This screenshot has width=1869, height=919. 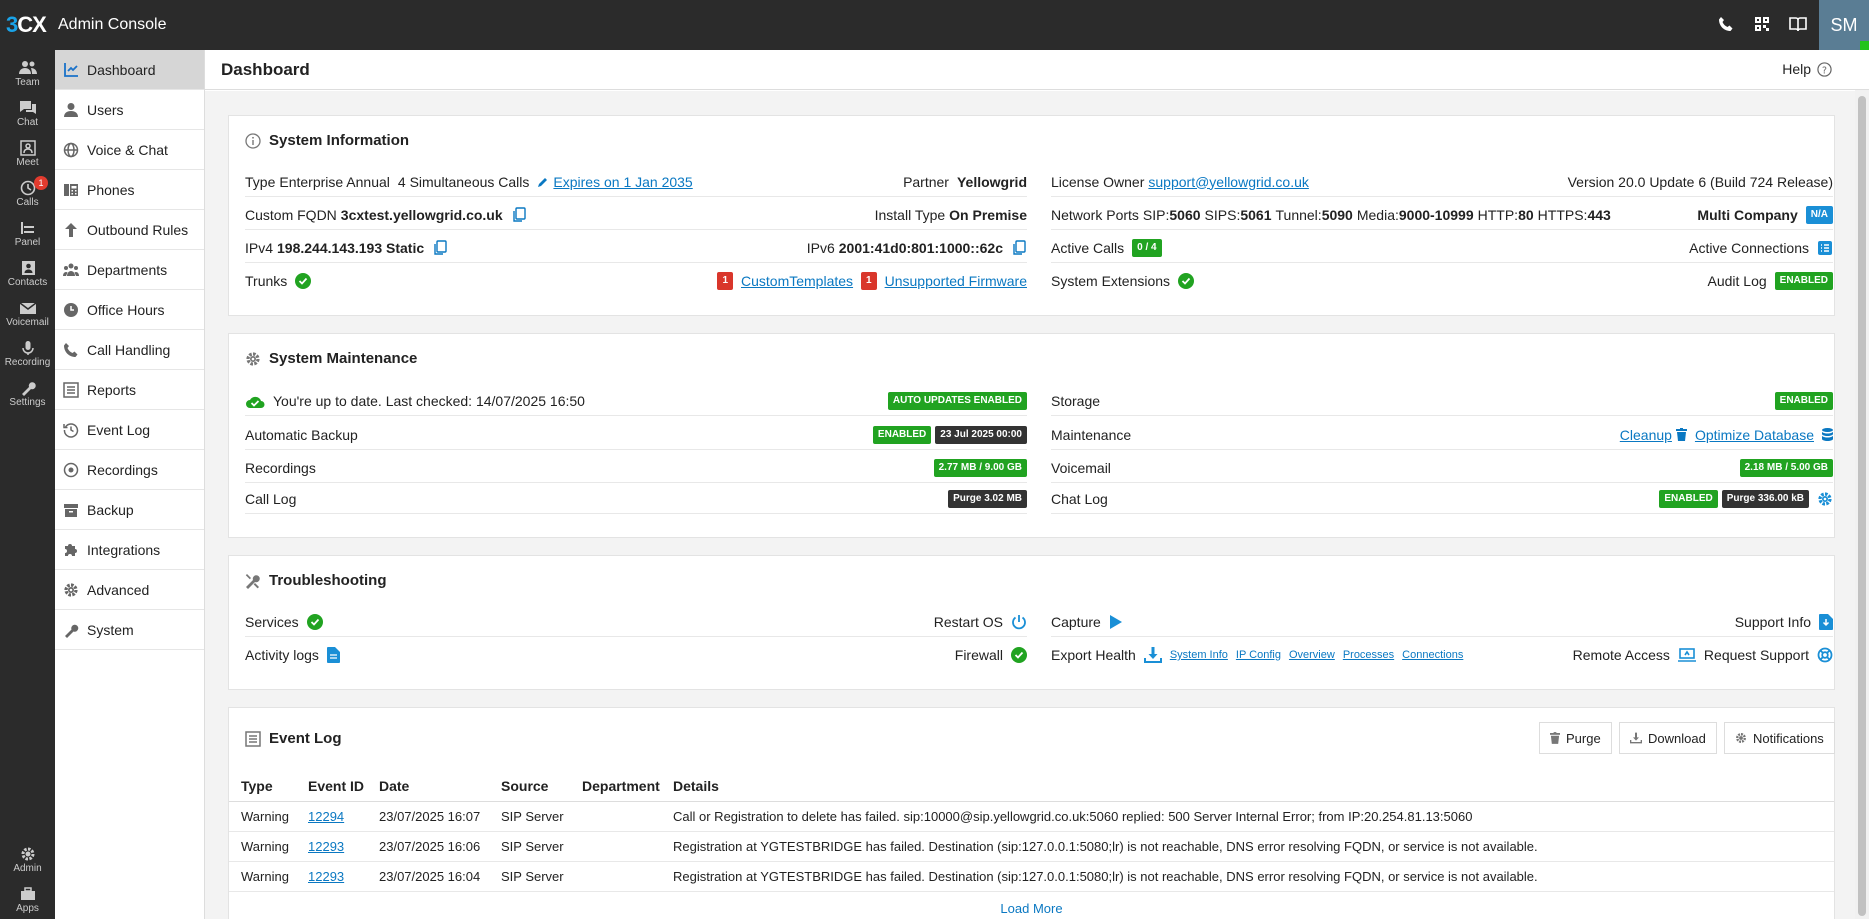 I want to click on cleanup-link: Cleanup, so click(x=1646, y=435).